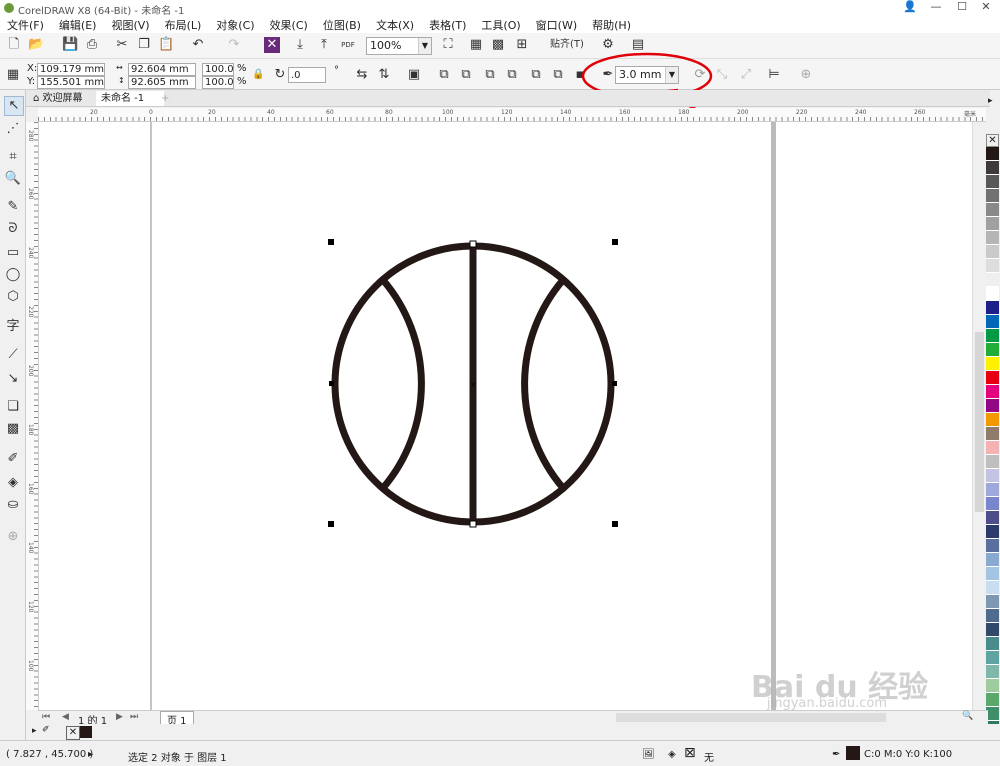 This screenshot has width=1000, height=766. I want to click on maximize-button: ☐, so click(962, 8).